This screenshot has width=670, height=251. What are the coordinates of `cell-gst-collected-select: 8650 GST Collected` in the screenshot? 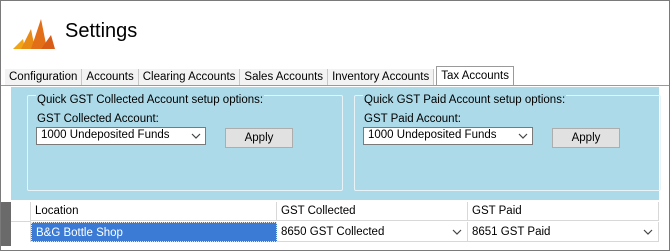 It's located at (372, 232).